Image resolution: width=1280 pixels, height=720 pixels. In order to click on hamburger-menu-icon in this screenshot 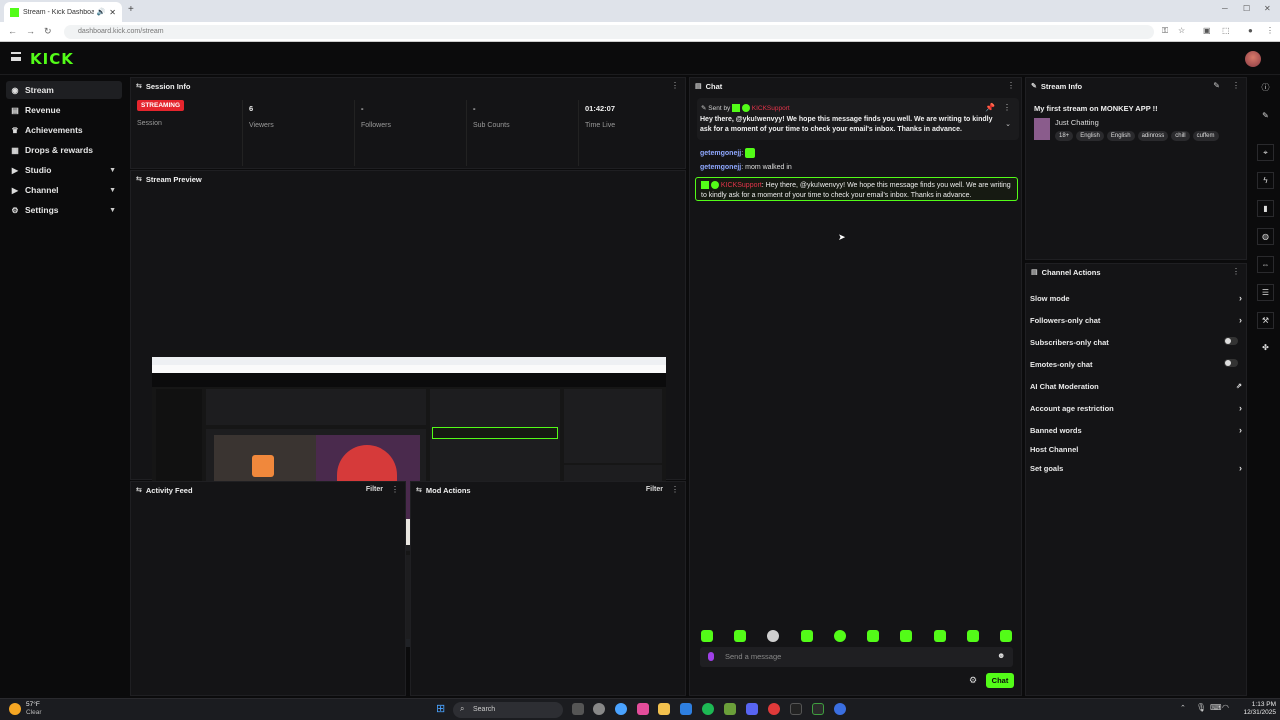, I will do `click(16, 56)`.